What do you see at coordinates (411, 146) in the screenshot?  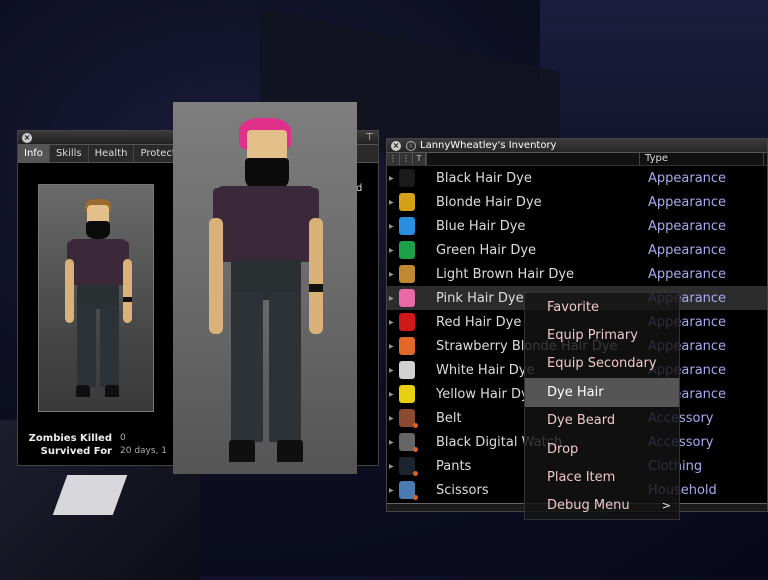 I see `info-icon: i` at bounding box center [411, 146].